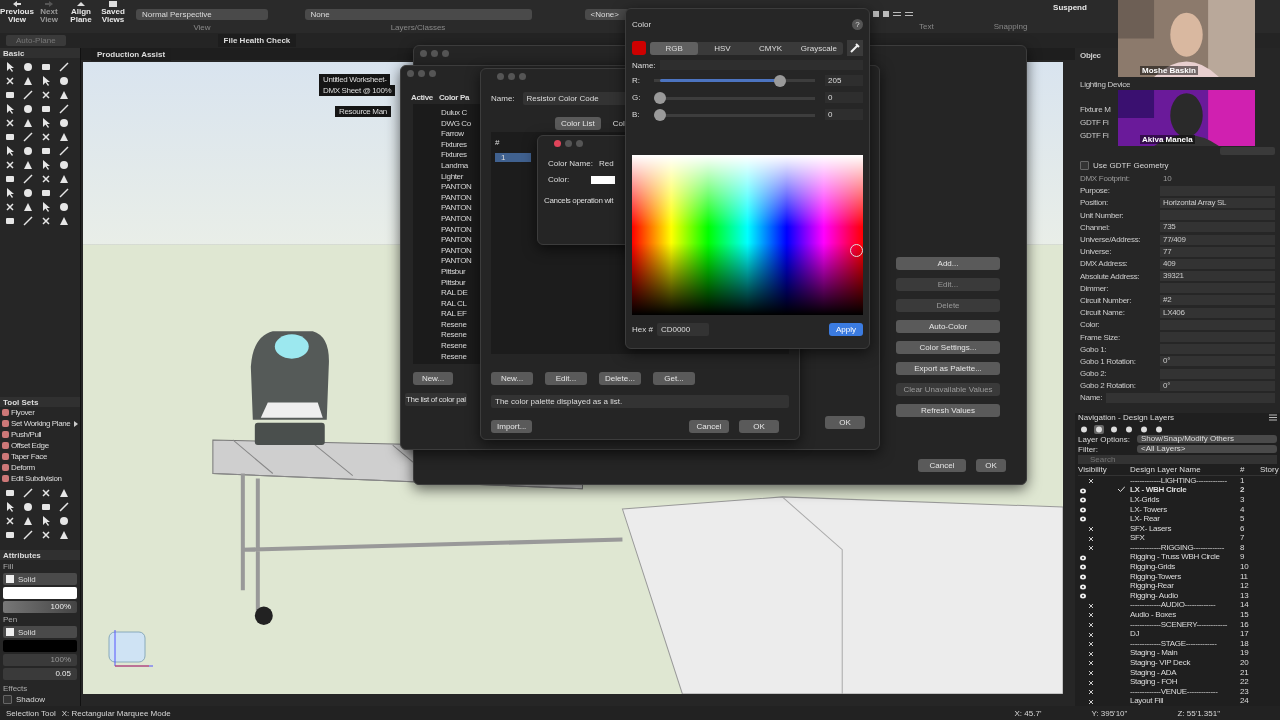  Describe the element at coordinates (770, 48) in the screenshot. I see `mode-tab: CMYK` at that location.